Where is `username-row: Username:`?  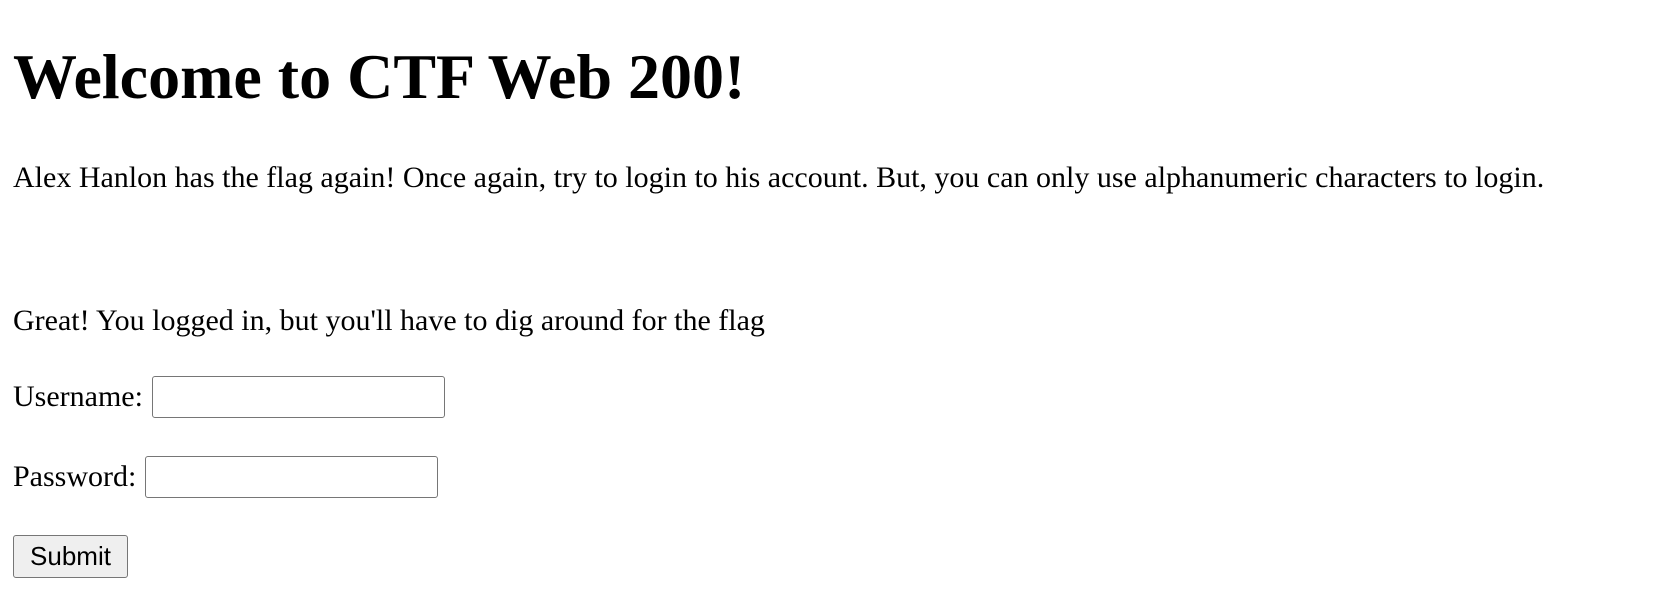
username-row: Username: is located at coordinates (229, 397).